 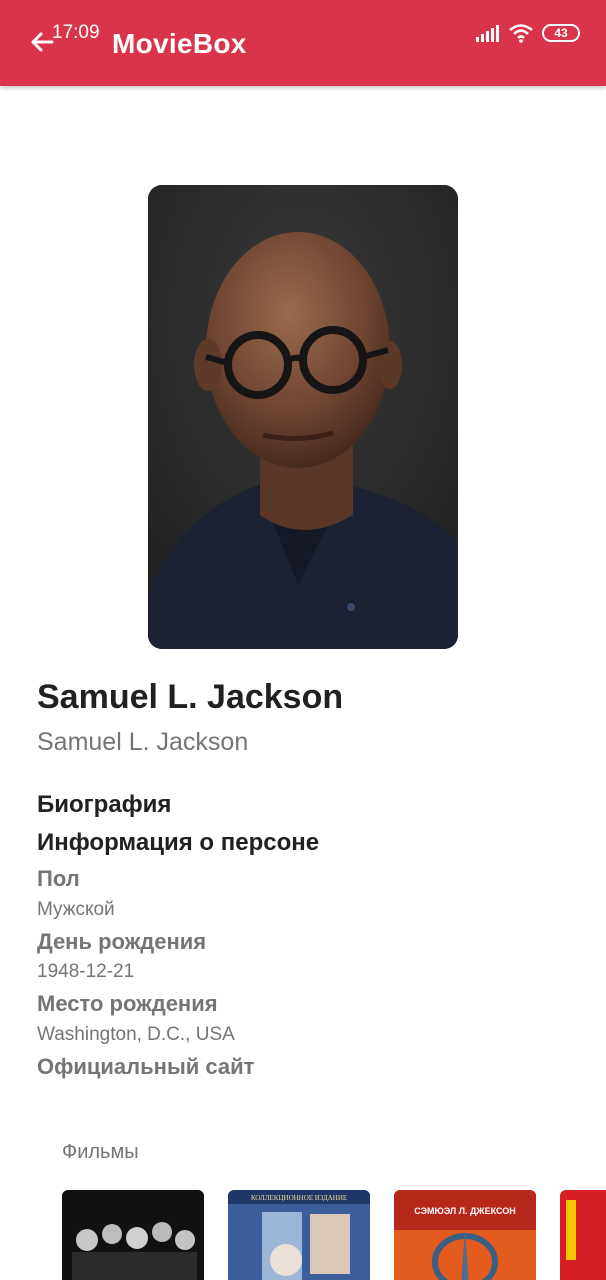 I want to click on battery-indicator: 43, so click(x=561, y=33).